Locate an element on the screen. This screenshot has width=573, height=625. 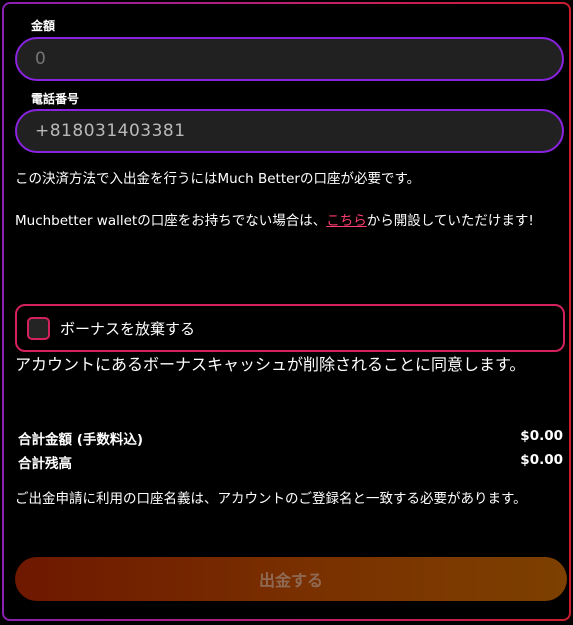
bonus-forfeit-checkbox is located at coordinates (38, 328).